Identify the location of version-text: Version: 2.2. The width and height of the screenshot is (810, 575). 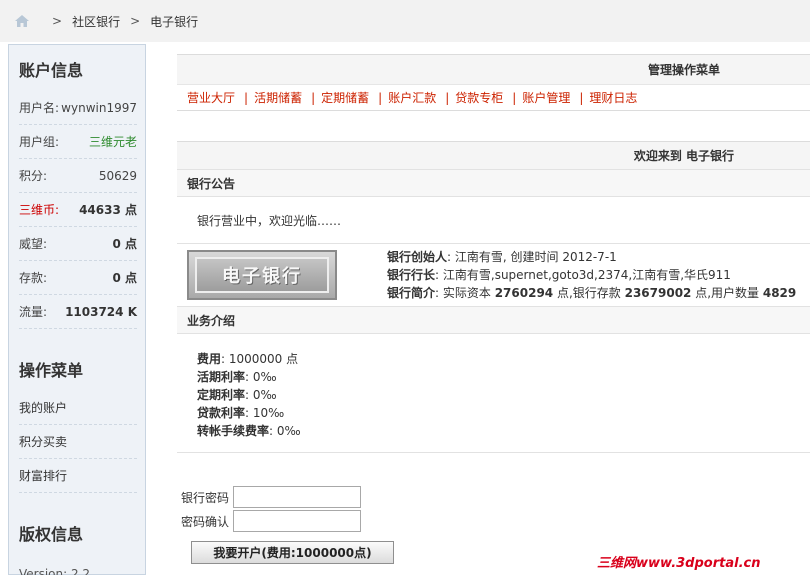
(55, 571).